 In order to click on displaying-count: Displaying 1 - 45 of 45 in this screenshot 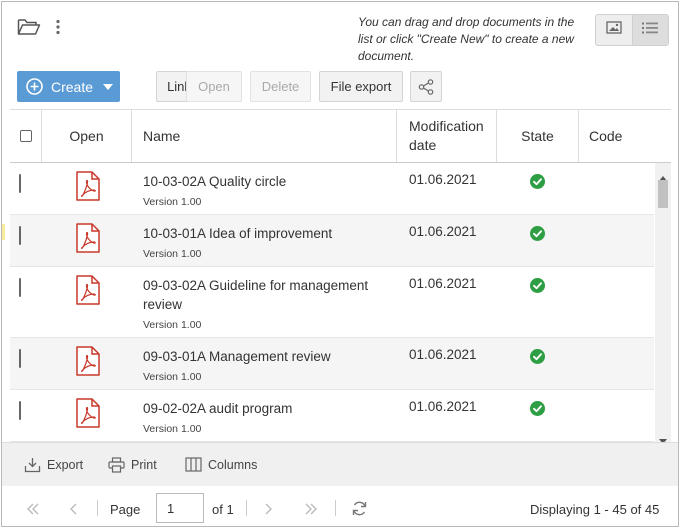, I will do `click(595, 509)`.